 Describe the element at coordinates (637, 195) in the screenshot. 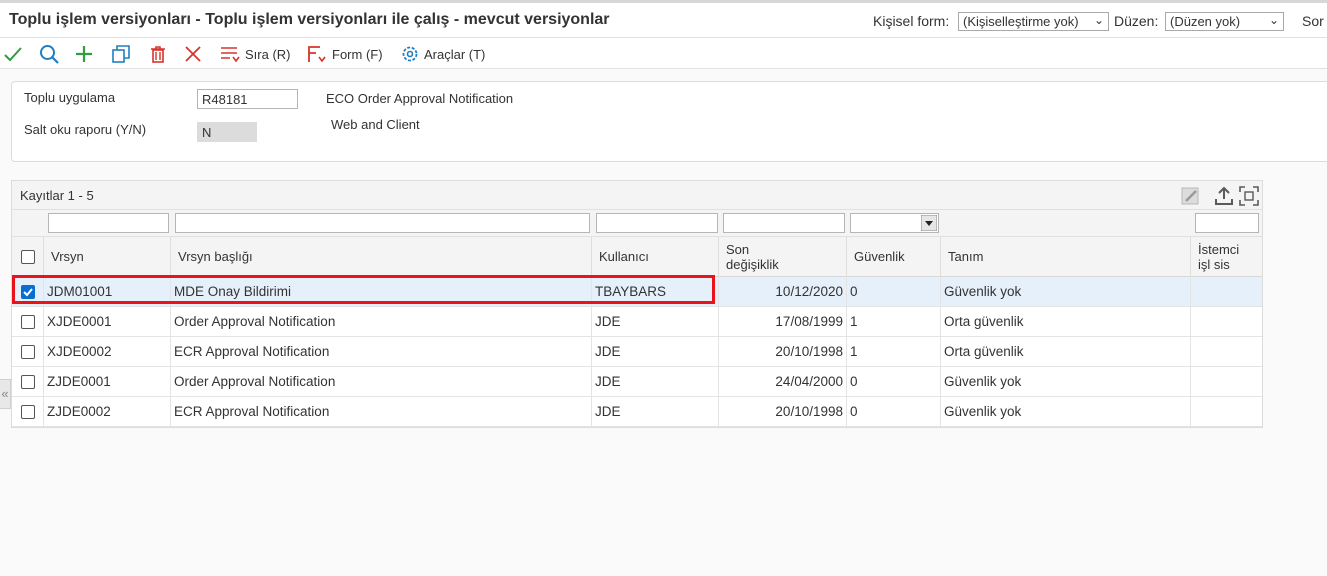

I see `grid-header-bar: Kayıtlar 1 - 5` at that location.